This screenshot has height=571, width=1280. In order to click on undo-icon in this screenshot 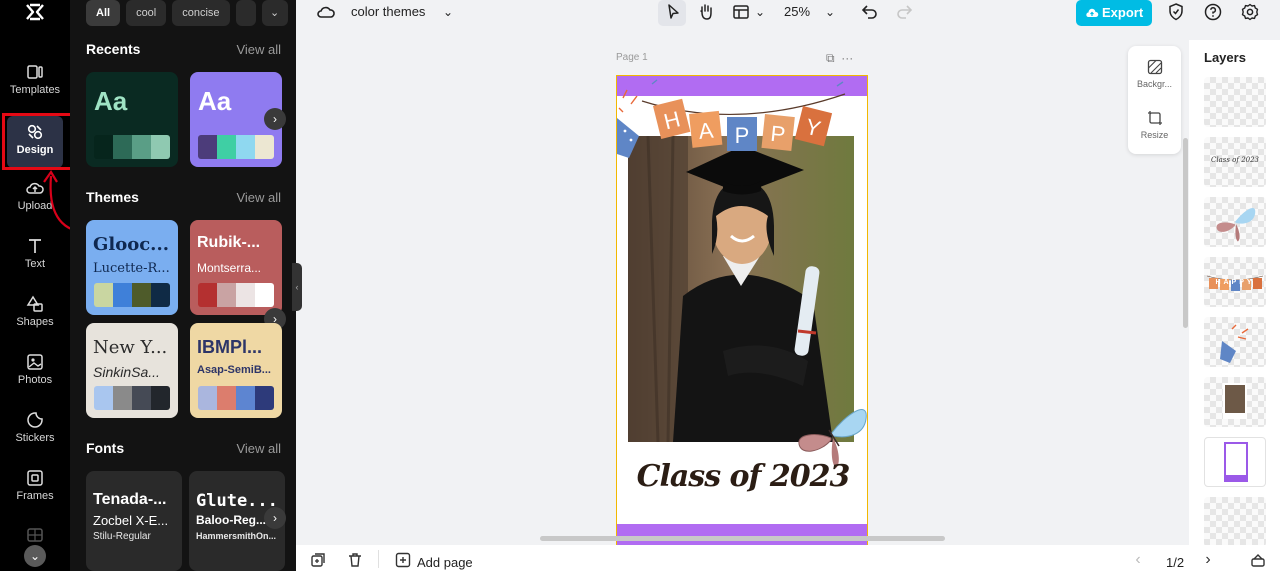, I will do `click(870, 12)`.